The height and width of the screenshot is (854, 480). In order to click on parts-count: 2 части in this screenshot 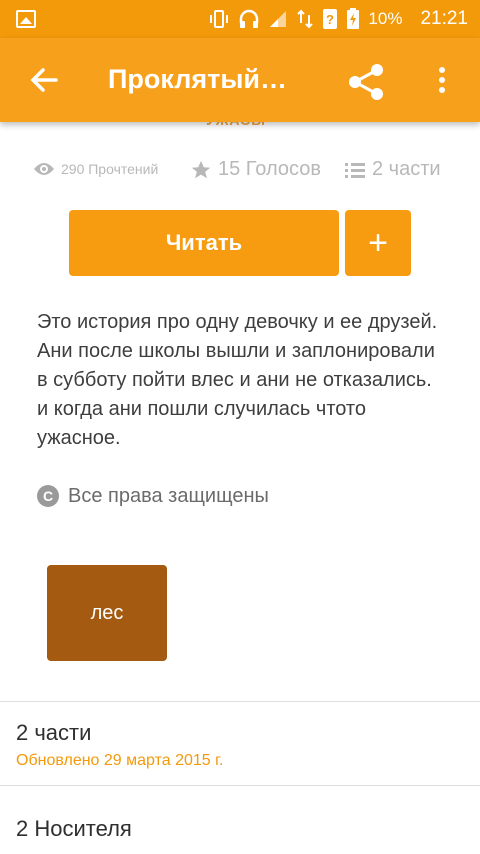, I will do `click(406, 169)`.